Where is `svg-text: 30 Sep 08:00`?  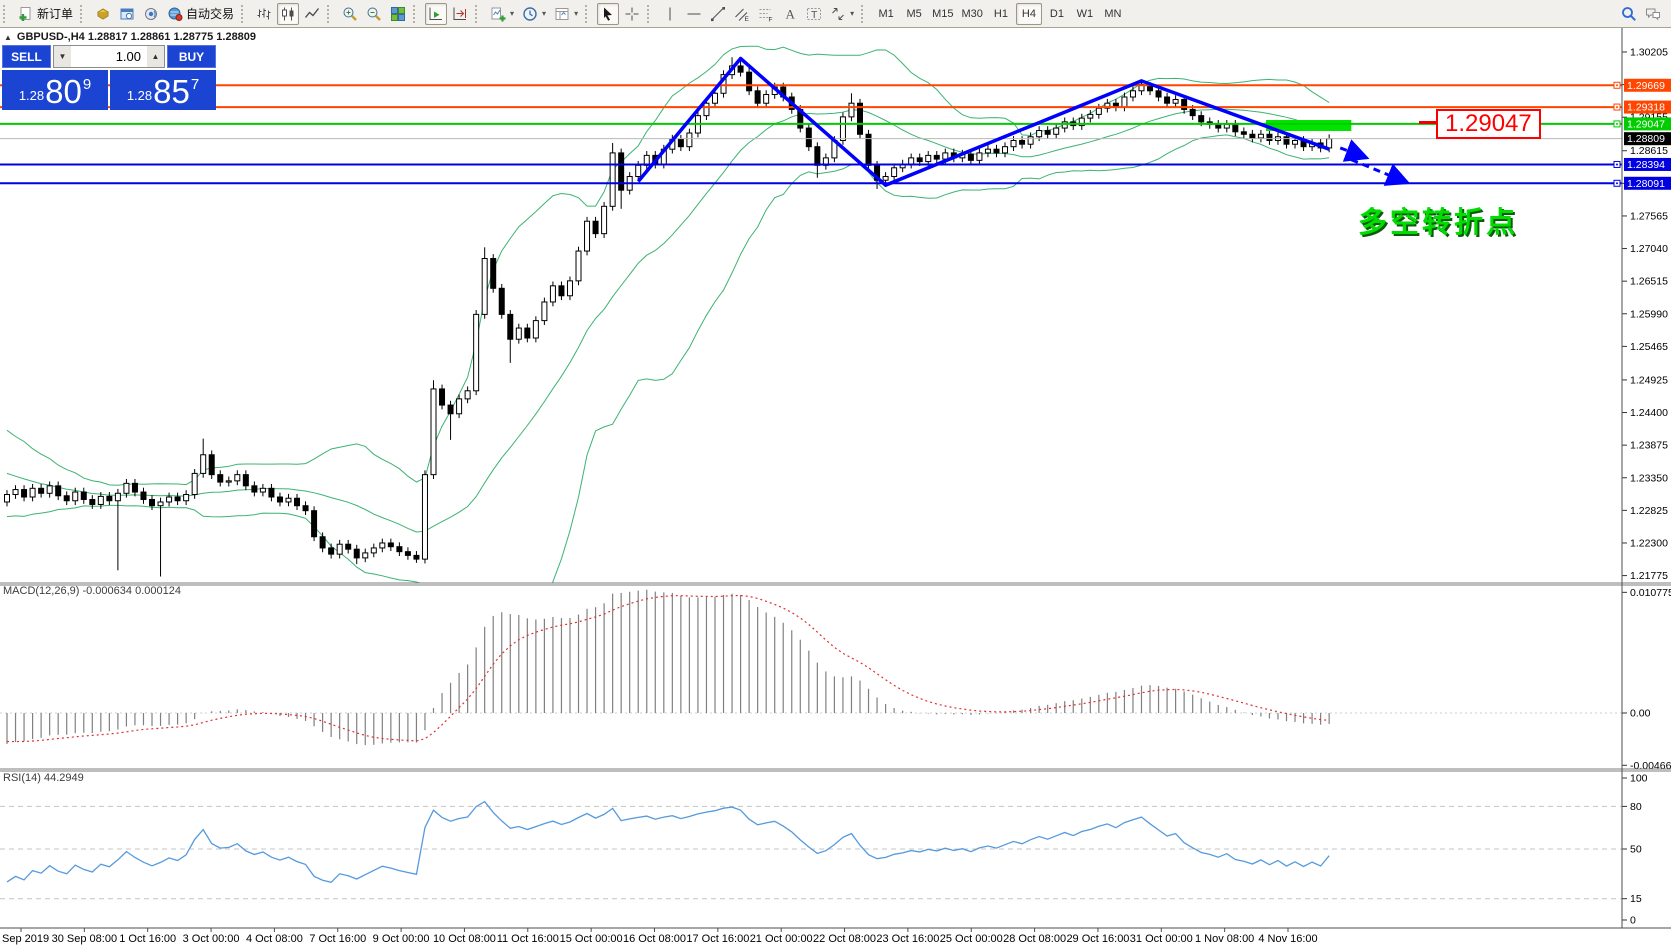
svg-text: 30 Sep 08:00 is located at coordinates (84, 939).